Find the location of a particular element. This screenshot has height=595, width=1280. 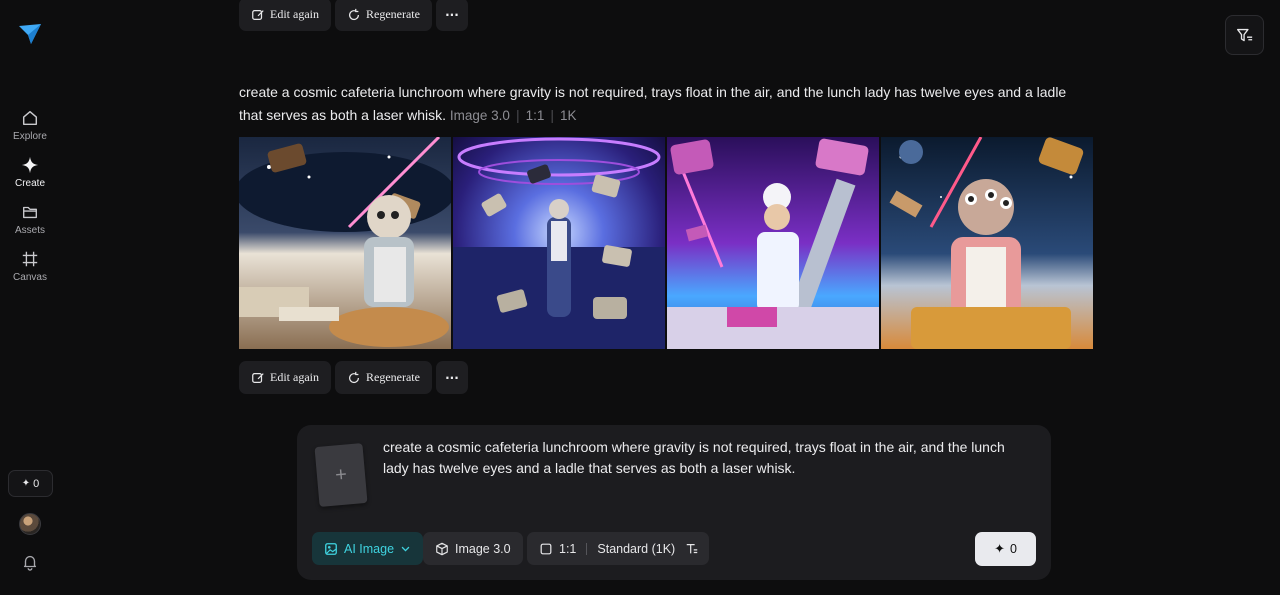

quality-label: Standard (1K) is located at coordinates (636, 548).